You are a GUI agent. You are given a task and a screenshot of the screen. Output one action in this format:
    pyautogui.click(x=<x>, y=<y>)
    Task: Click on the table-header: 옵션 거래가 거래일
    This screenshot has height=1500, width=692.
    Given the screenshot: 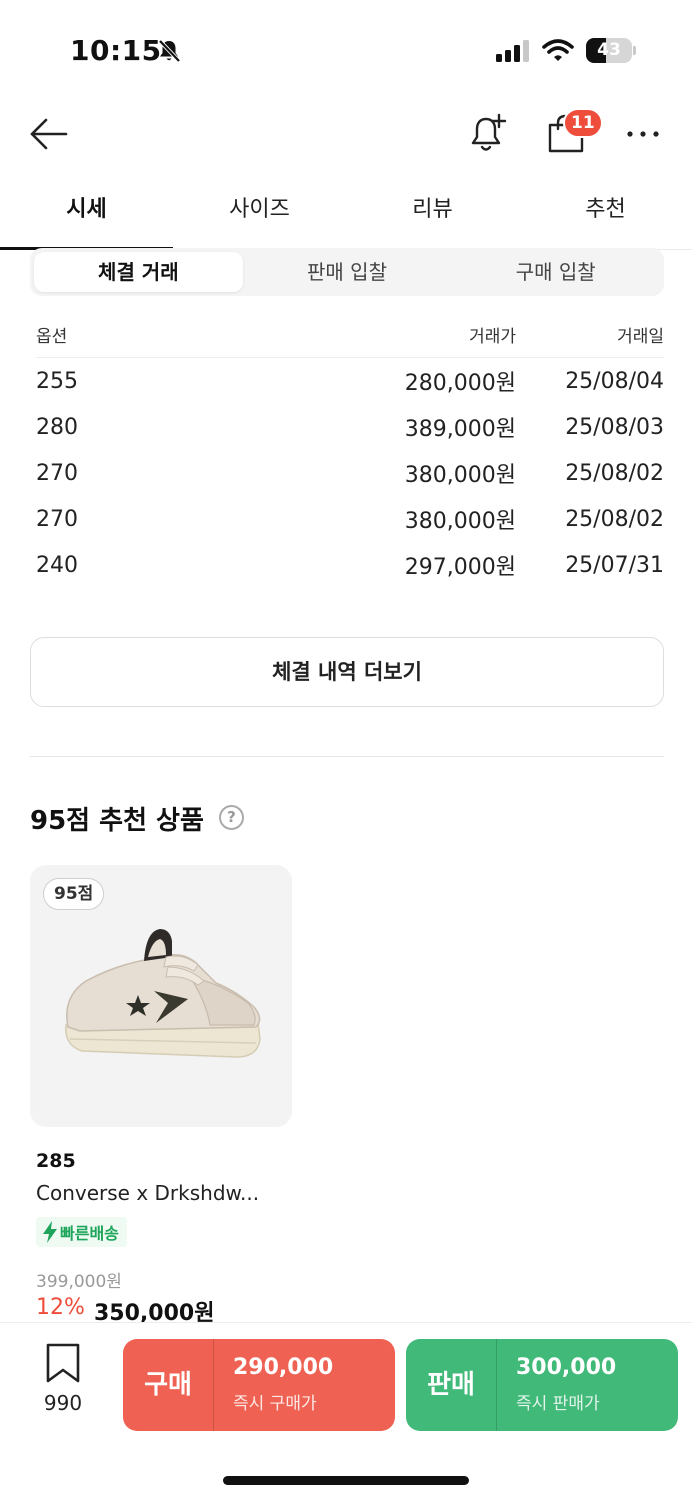 What is the action you would take?
    pyautogui.click(x=350, y=335)
    